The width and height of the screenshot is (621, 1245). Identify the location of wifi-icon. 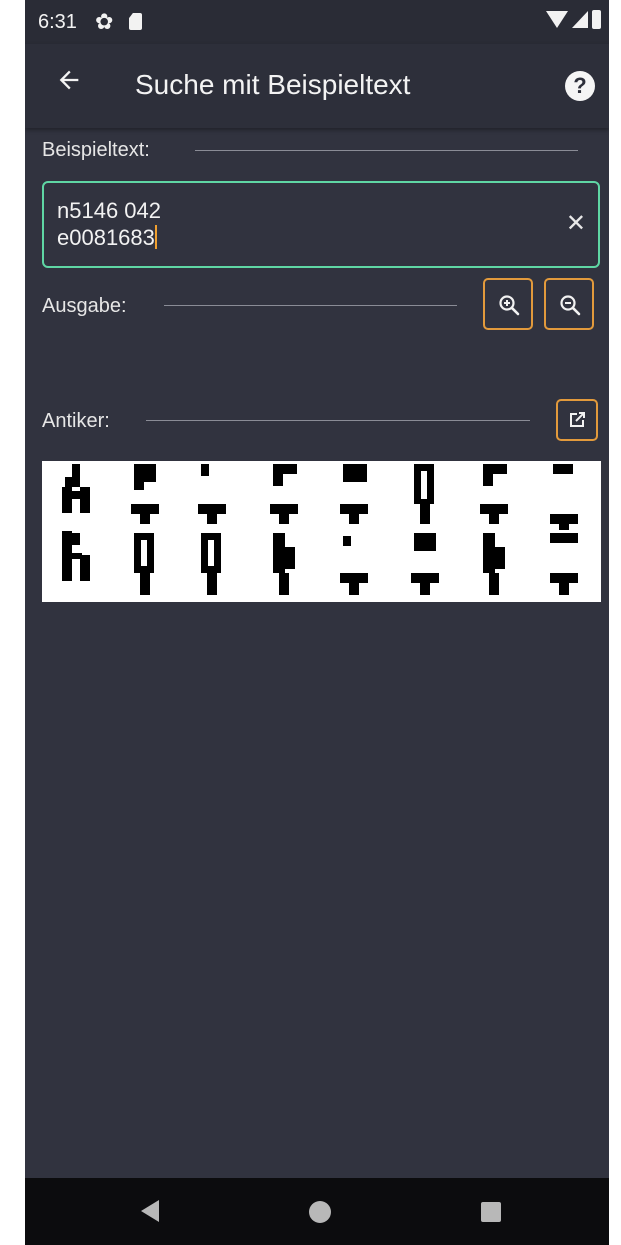
(557, 19).